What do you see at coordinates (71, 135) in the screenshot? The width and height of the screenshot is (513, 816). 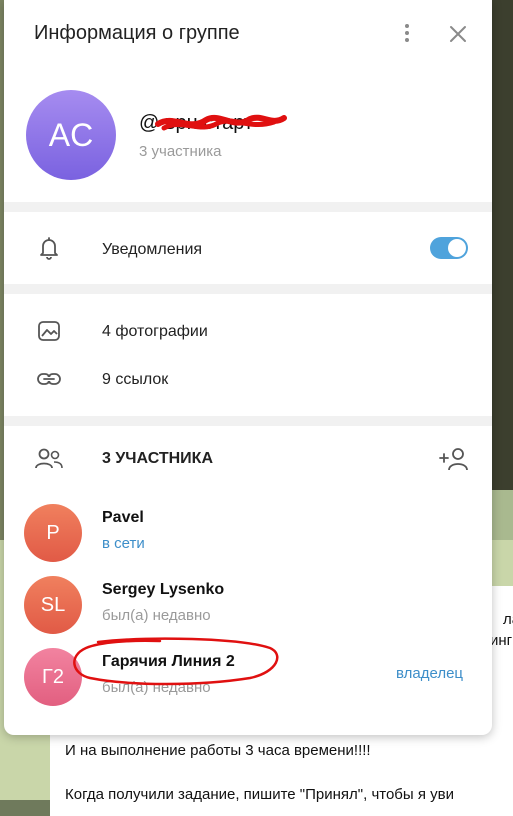 I see `group-avatar: AC` at bounding box center [71, 135].